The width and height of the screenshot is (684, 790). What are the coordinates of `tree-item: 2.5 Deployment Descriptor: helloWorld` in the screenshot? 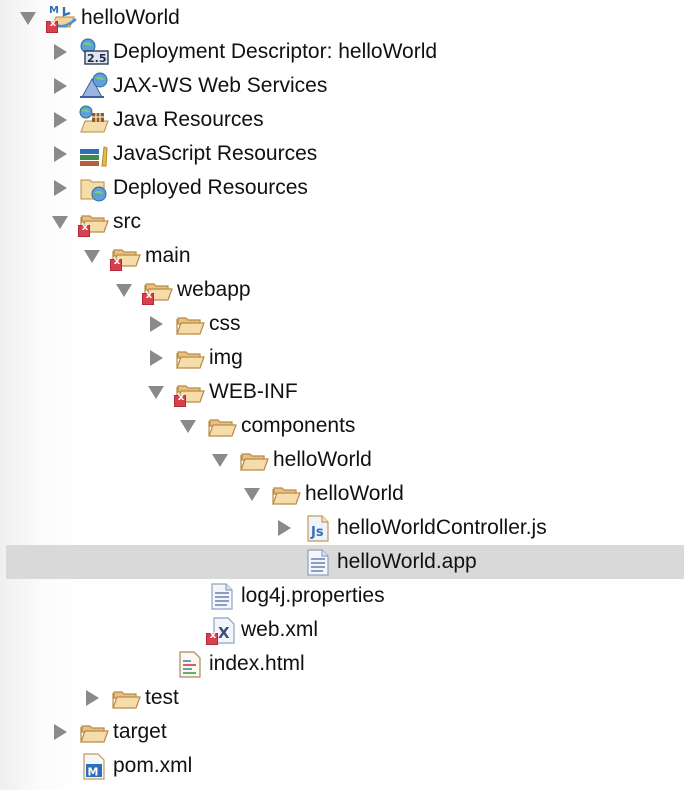 It's located at (342, 52).